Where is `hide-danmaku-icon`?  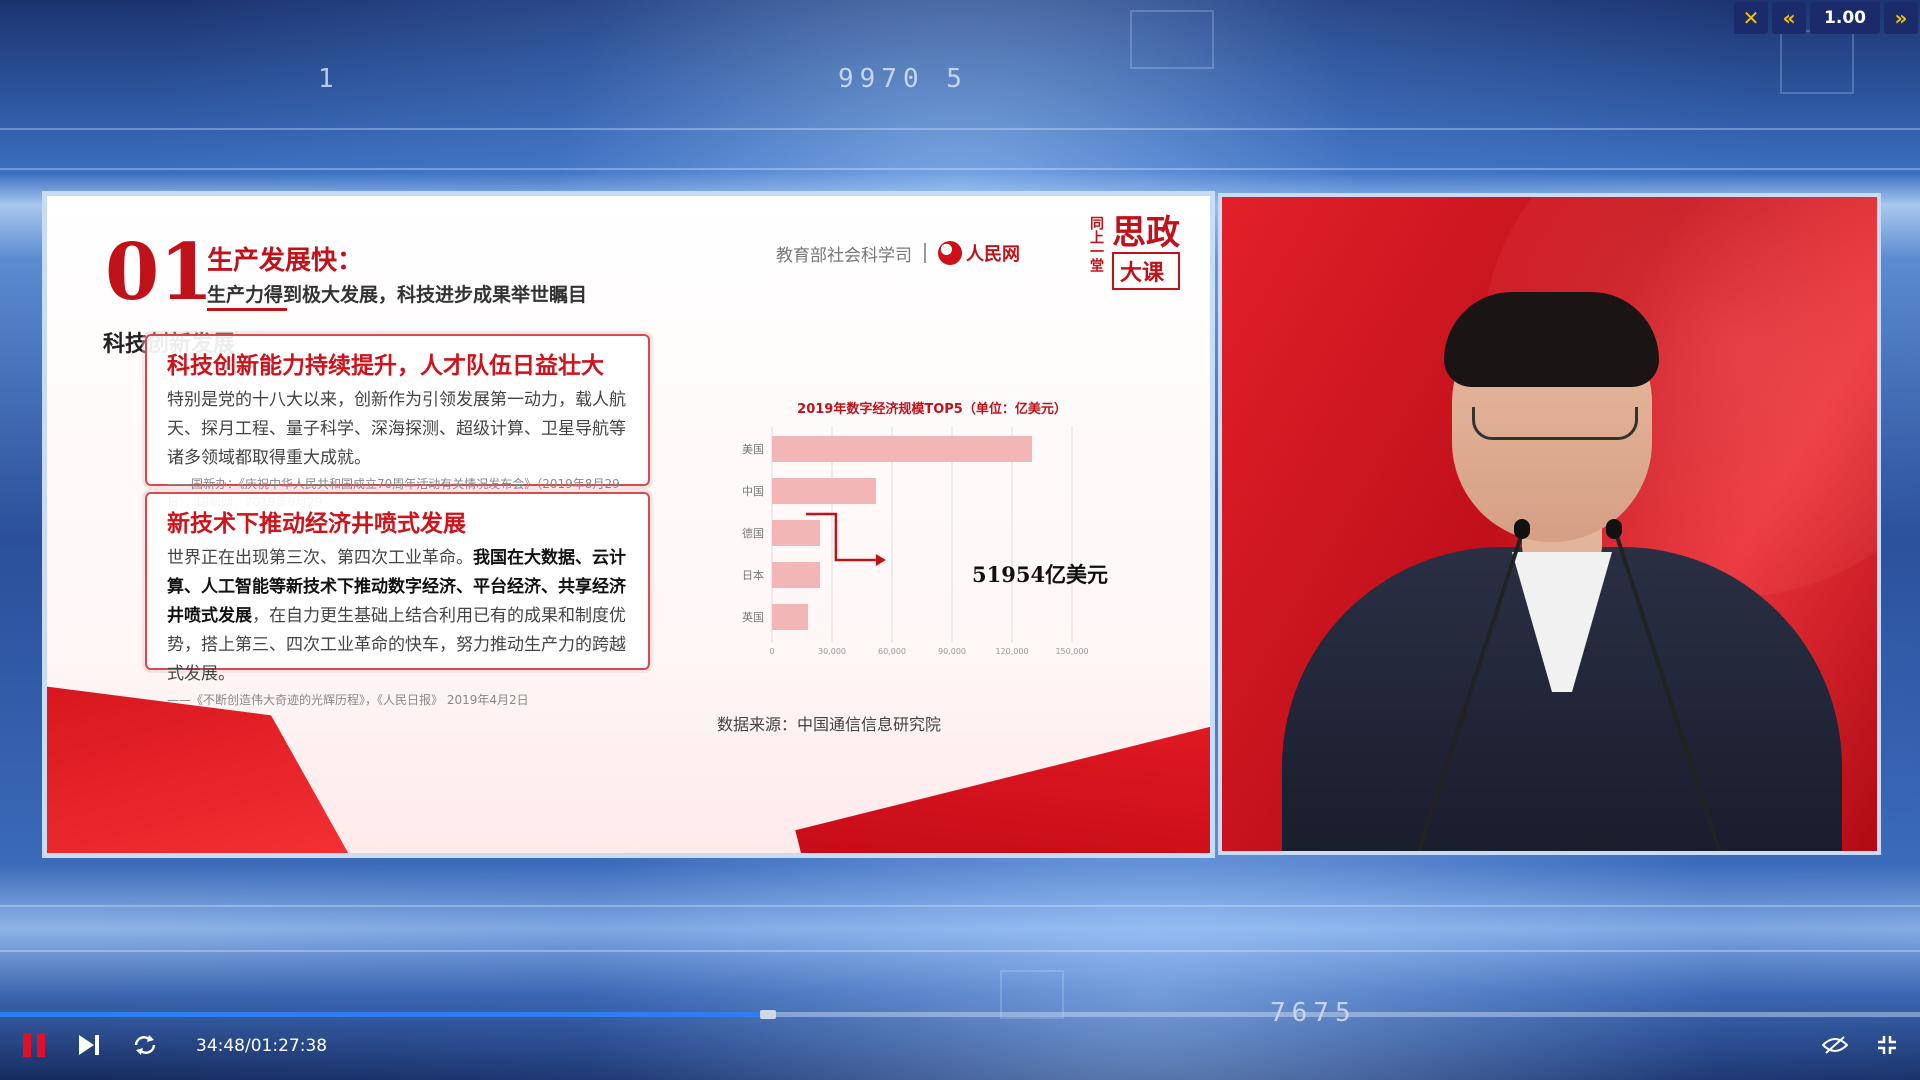 hide-danmaku-icon is located at coordinates (1835, 1045).